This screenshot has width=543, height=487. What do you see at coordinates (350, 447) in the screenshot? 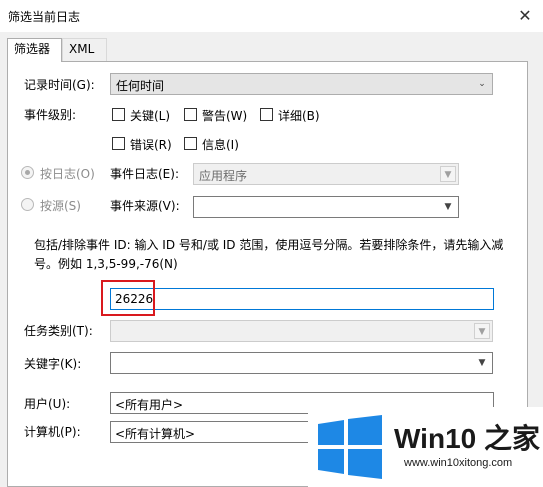
I see `windows-logo-icon` at bounding box center [350, 447].